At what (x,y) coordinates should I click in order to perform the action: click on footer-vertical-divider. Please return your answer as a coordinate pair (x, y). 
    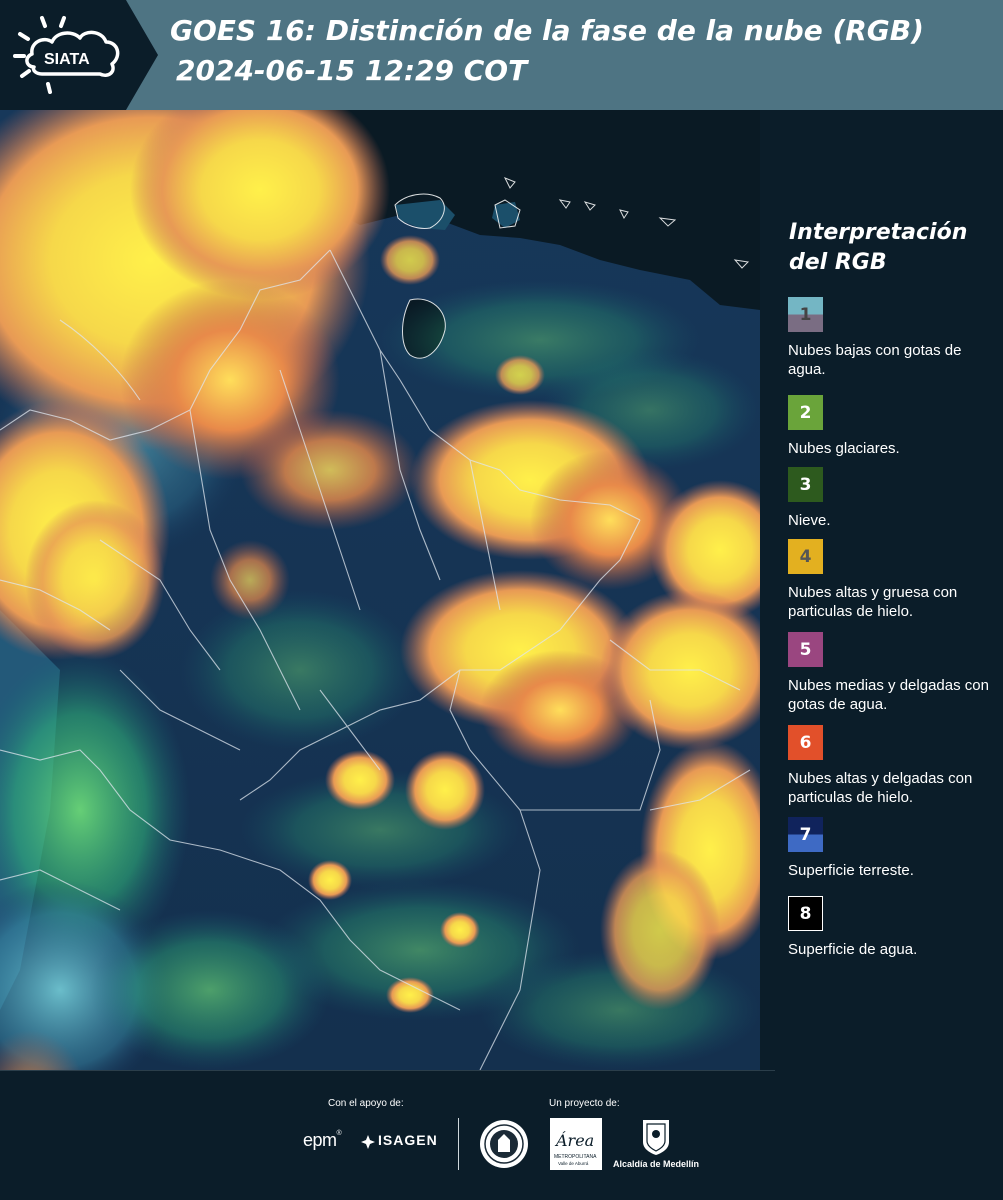
    Looking at the image, I should click on (458, 1144).